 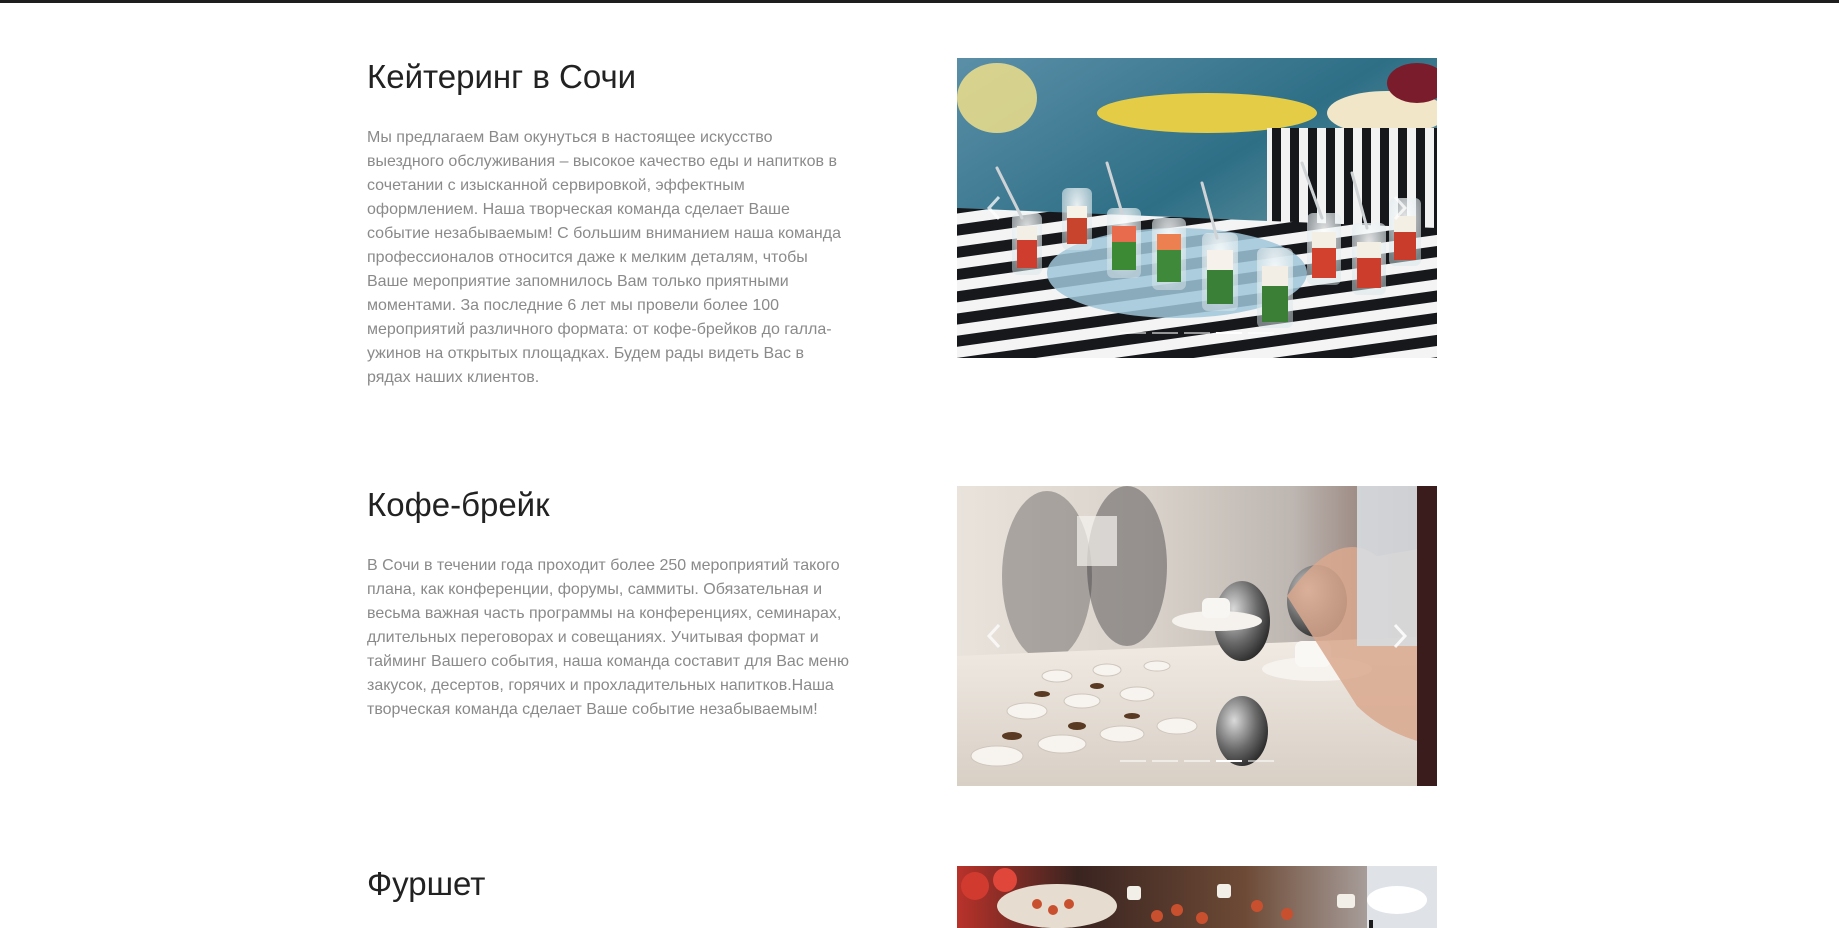 What do you see at coordinates (458, 504) in the screenshot?
I see `section-title: Кофе-брейк` at bounding box center [458, 504].